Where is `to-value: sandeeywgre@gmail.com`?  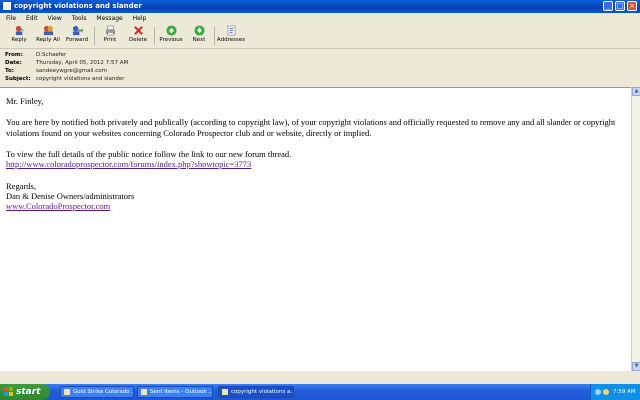 to-value: sandeeywgre@gmail.com is located at coordinates (71, 71).